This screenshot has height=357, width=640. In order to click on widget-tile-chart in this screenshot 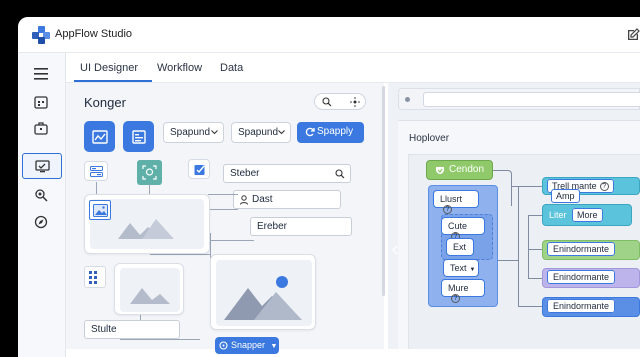, I will do `click(99, 136)`.